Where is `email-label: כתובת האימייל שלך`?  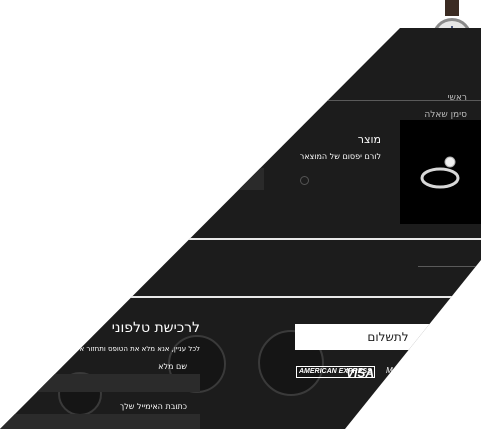
email-label: כתובת האימייל שלך is located at coordinates (153, 406).